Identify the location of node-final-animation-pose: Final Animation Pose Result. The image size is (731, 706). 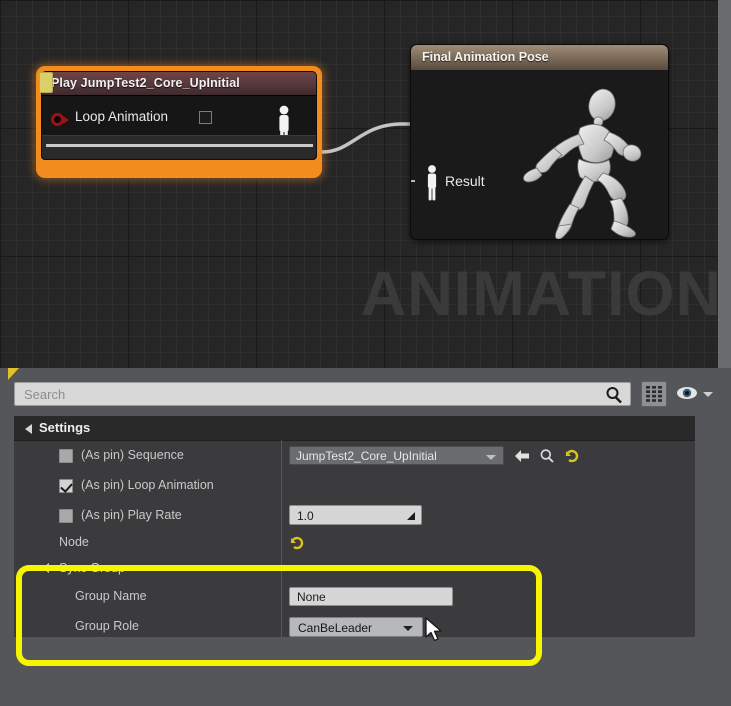
(539, 142).